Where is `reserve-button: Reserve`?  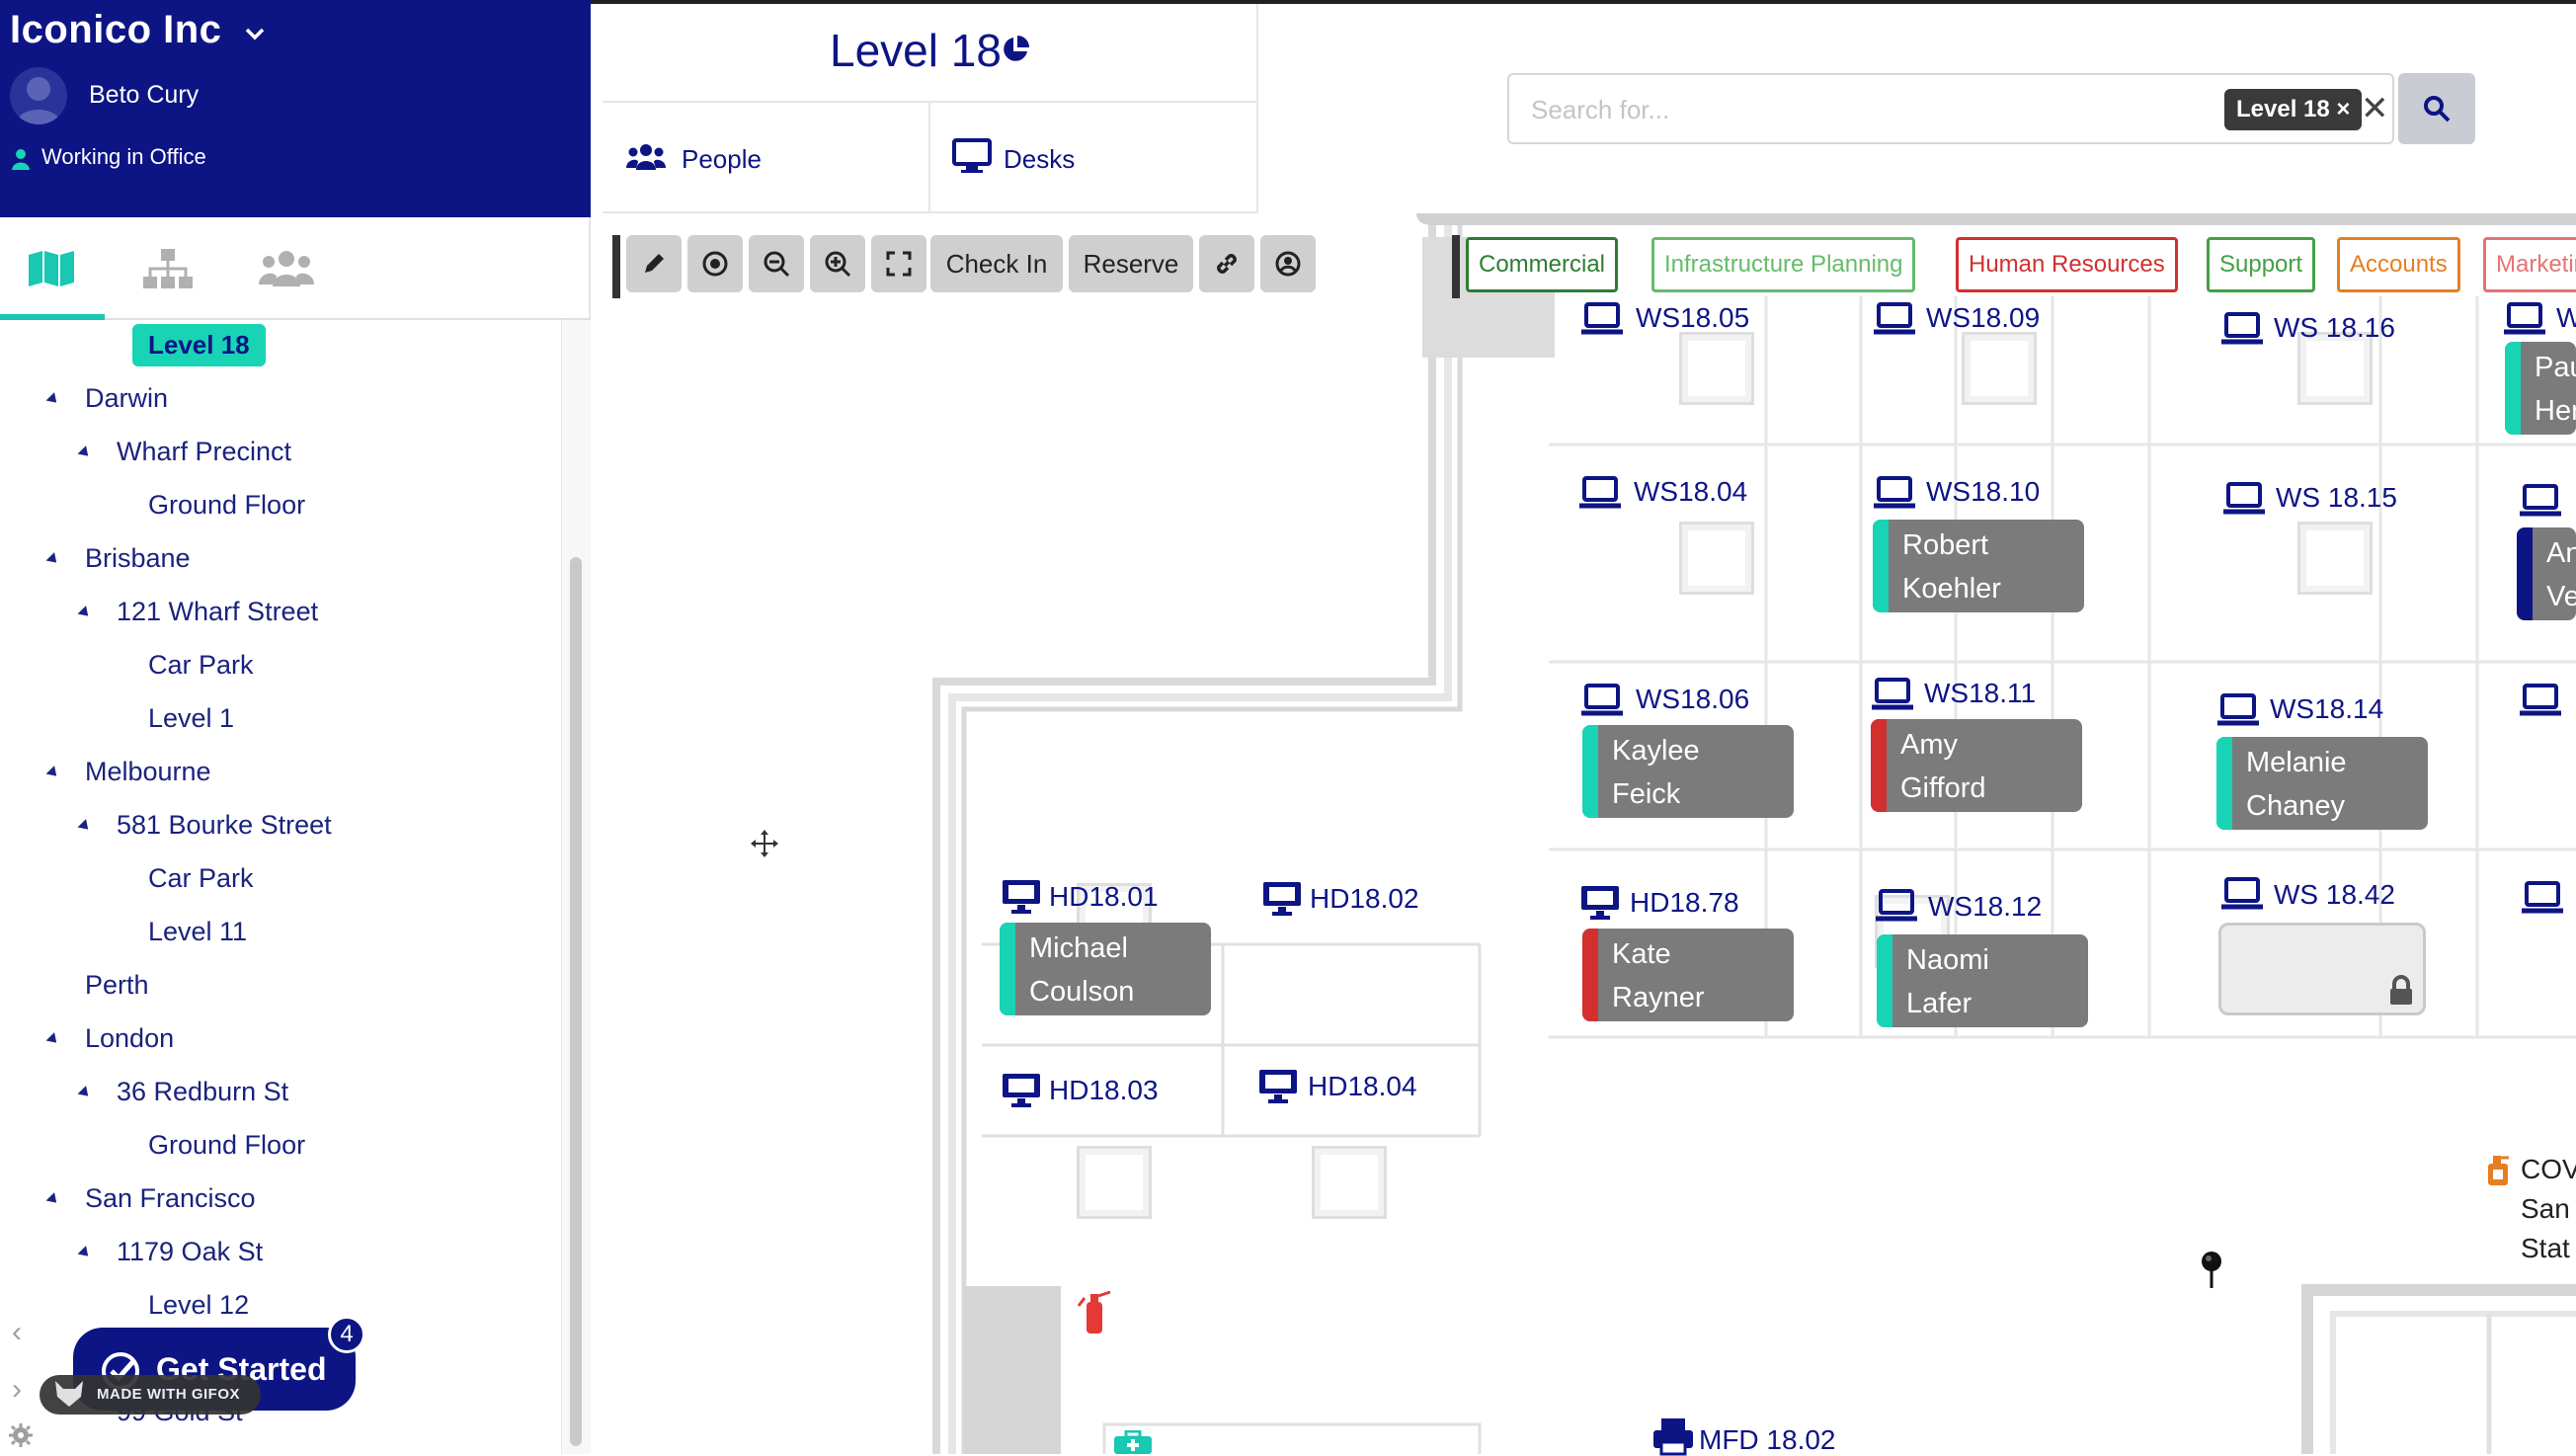 reserve-button: Reserve is located at coordinates (1131, 263).